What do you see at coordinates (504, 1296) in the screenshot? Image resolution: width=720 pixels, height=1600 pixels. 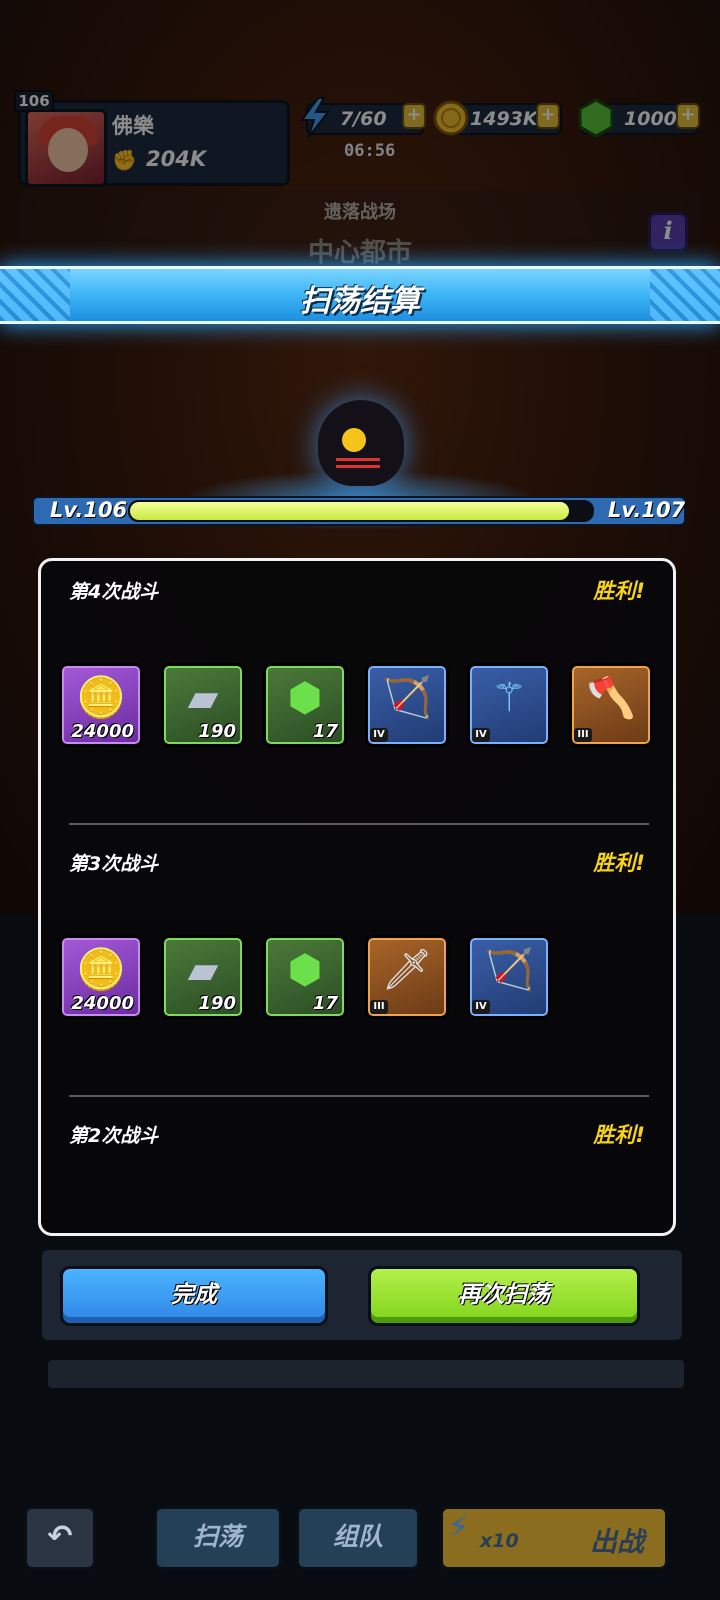 I see `sweep-again-button: 再次扫荡` at bounding box center [504, 1296].